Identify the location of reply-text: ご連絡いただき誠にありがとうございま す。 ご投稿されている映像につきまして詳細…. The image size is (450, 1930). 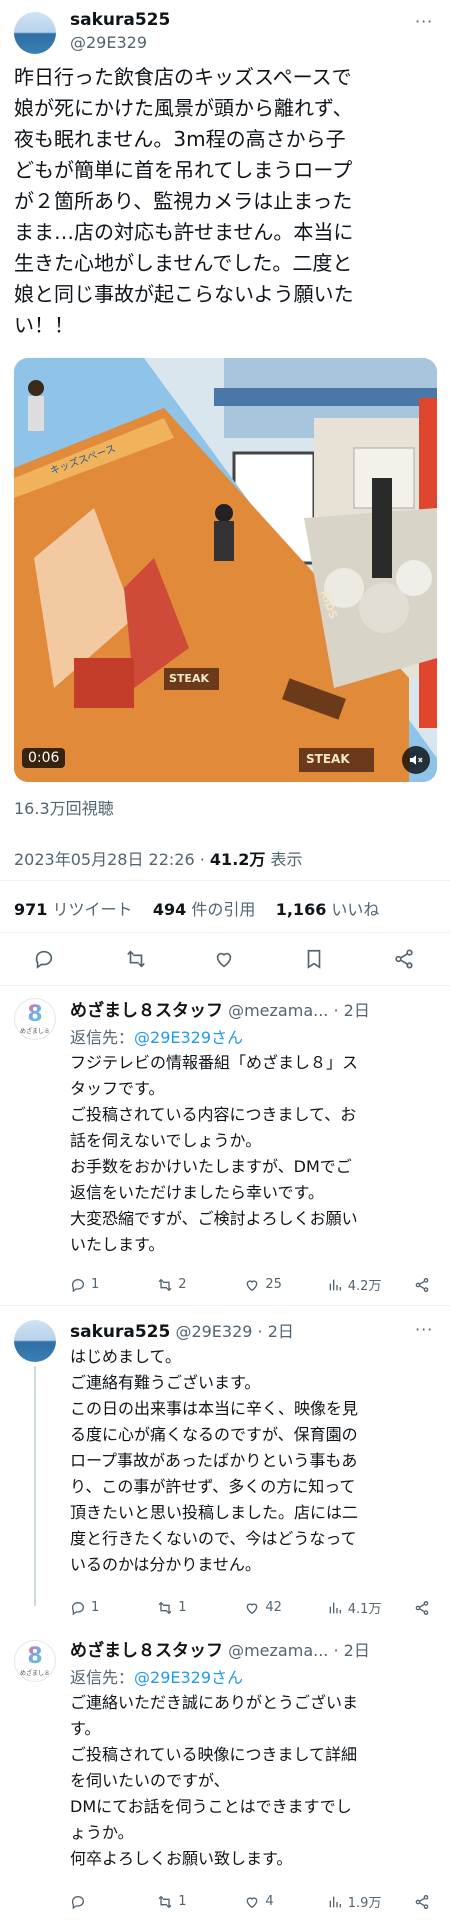
(214, 1780).